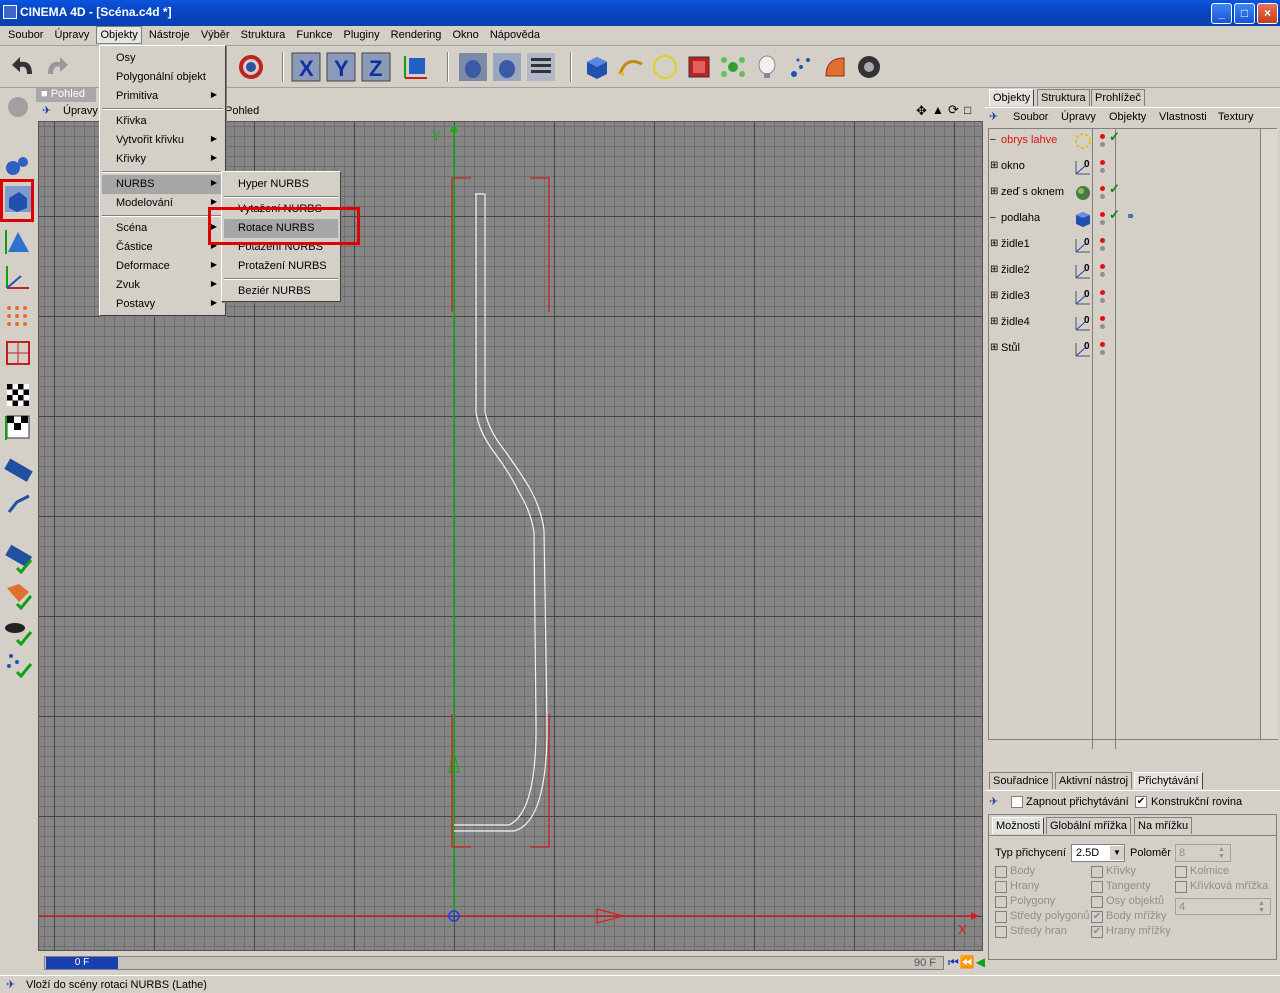 The image size is (1280, 993). What do you see at coordinates (1001, 917) in the screenshot?
I see `snap-col1-3-checkbox` at bounding box center [1001, 917].